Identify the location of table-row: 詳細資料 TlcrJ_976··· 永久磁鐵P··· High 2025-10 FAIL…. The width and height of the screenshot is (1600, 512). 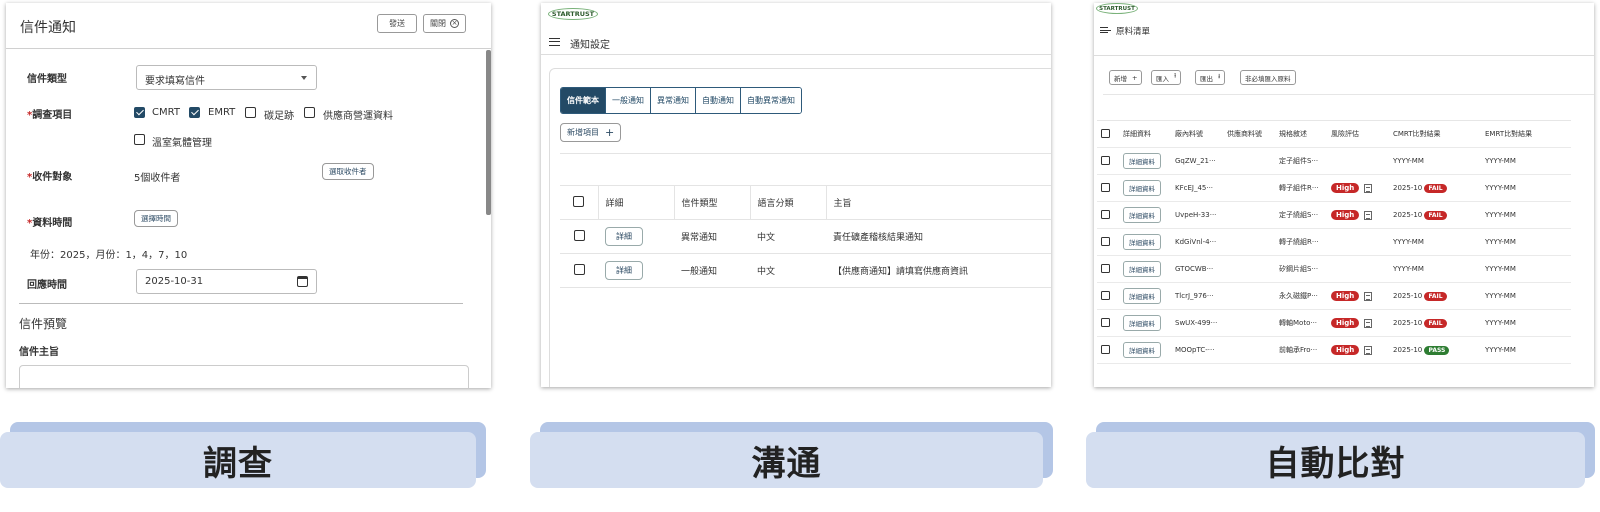
(1334, 296).